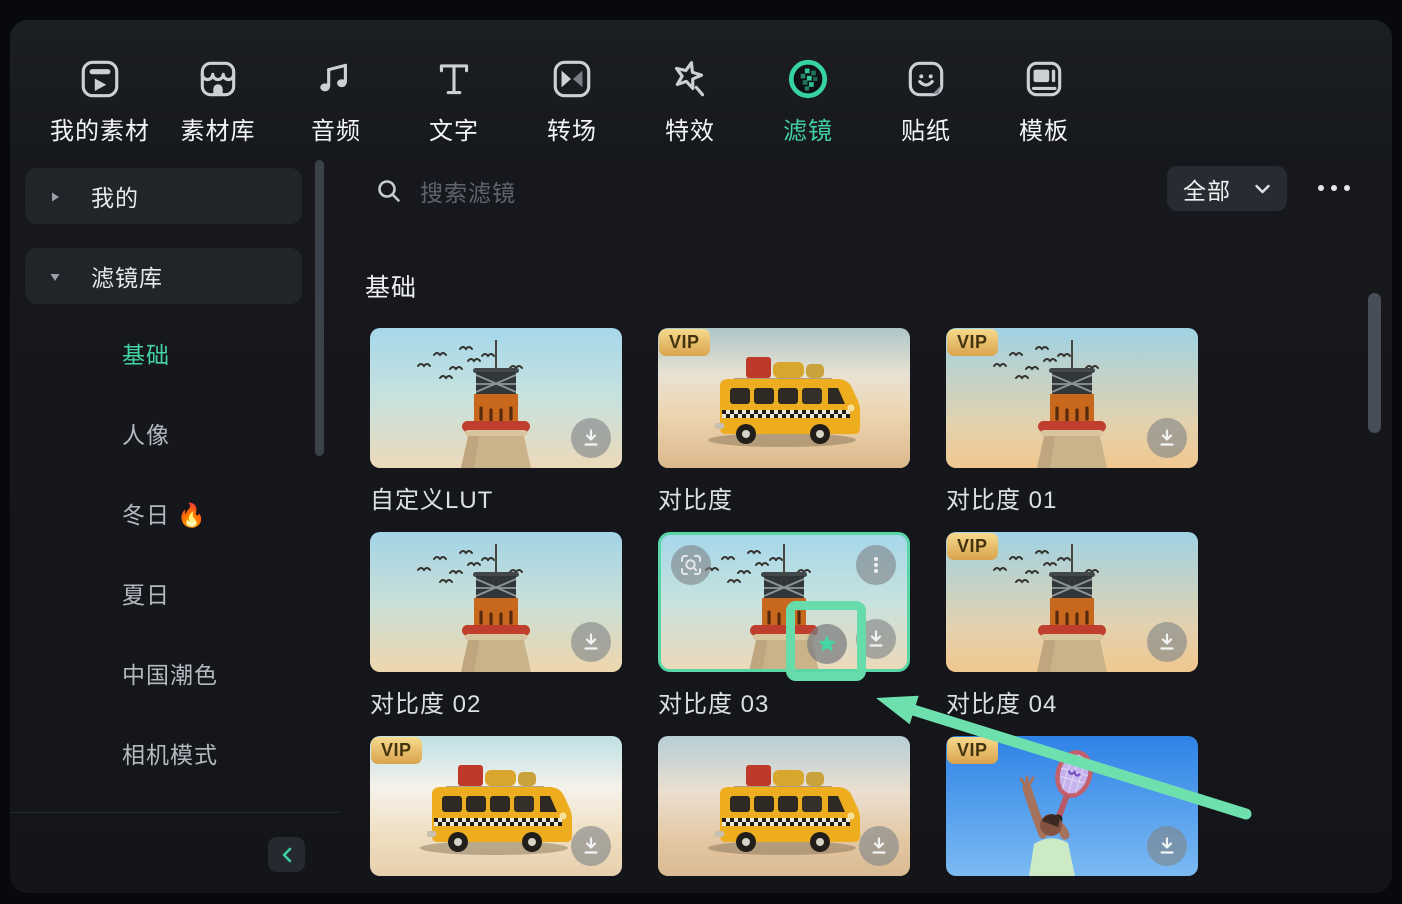  I want to click on search-input, so click(680, 193).